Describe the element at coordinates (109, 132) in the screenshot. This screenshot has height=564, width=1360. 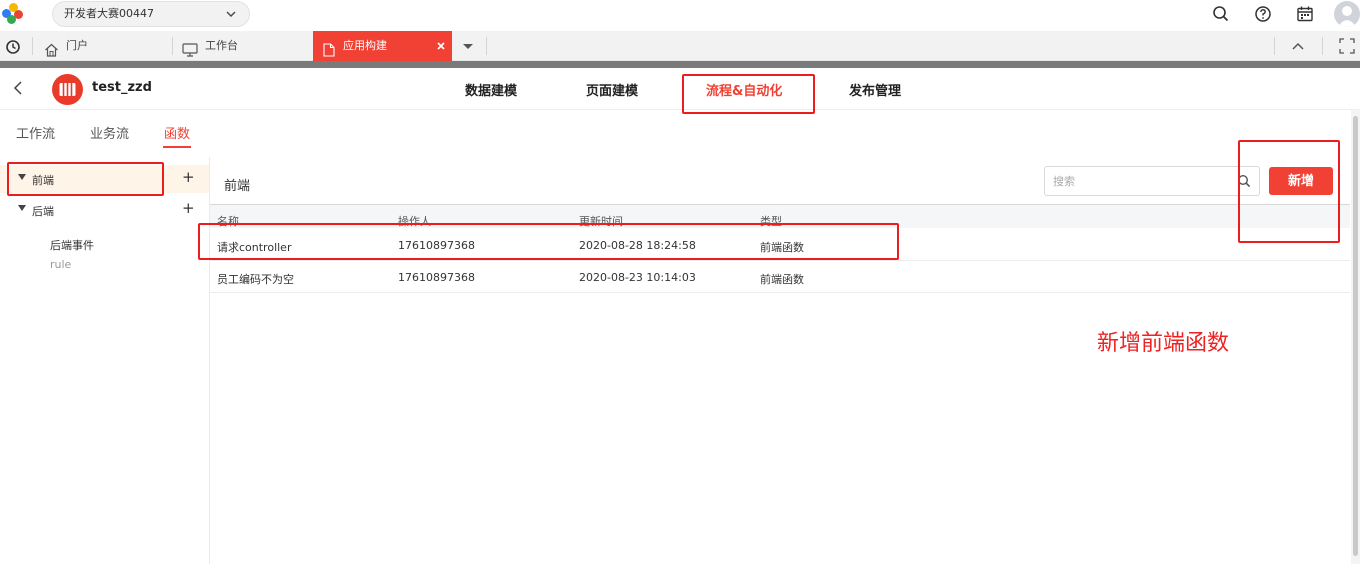
I see `subtab-business-flow: 业务流` at that location.